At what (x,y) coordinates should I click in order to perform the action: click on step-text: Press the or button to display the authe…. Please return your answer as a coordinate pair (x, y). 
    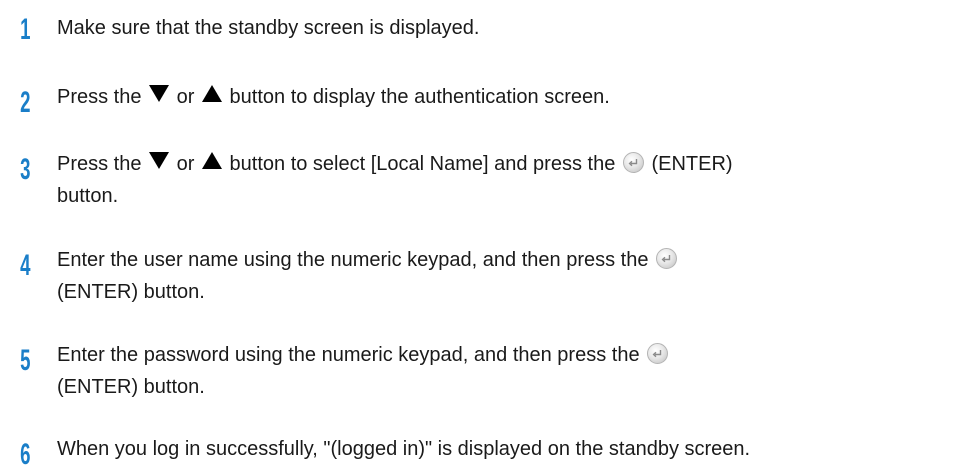
    Looking at the image, I should click on (515, 97).